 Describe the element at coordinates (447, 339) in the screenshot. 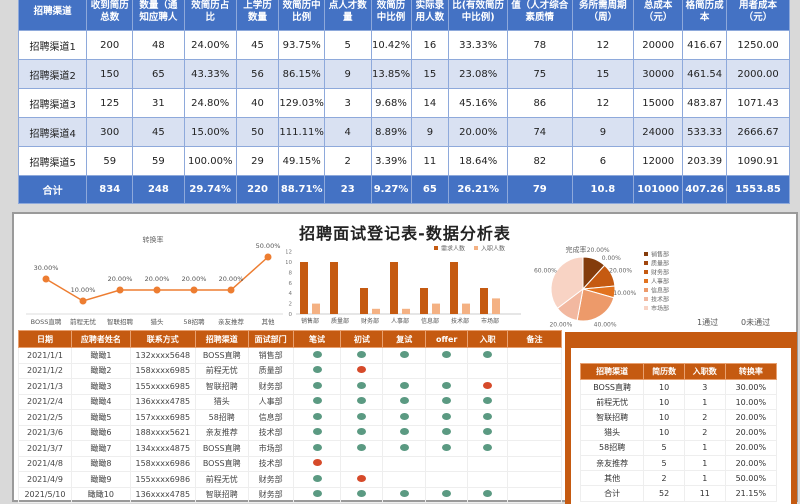

I see `column-header: offer` at that location.